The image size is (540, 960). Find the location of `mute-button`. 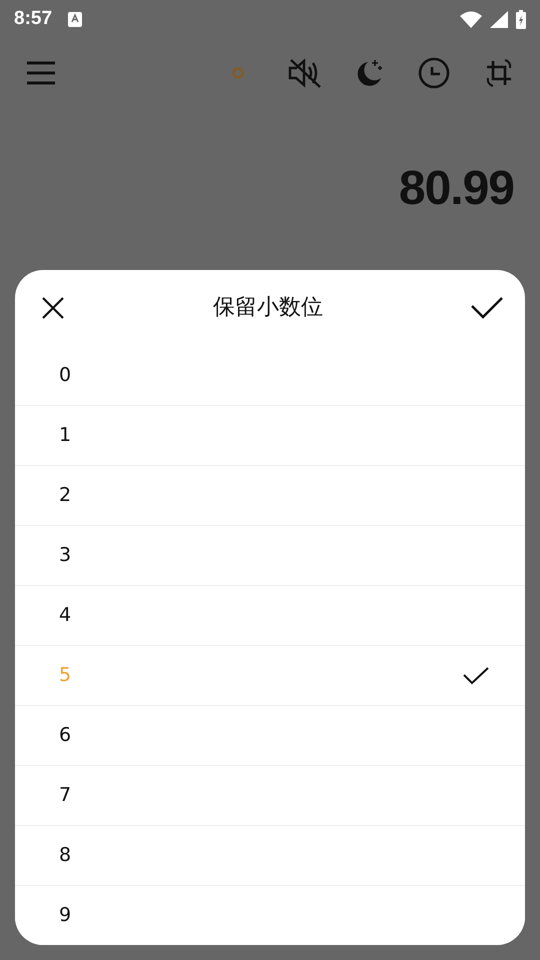

mute-button is located at coordinates (305, 73).